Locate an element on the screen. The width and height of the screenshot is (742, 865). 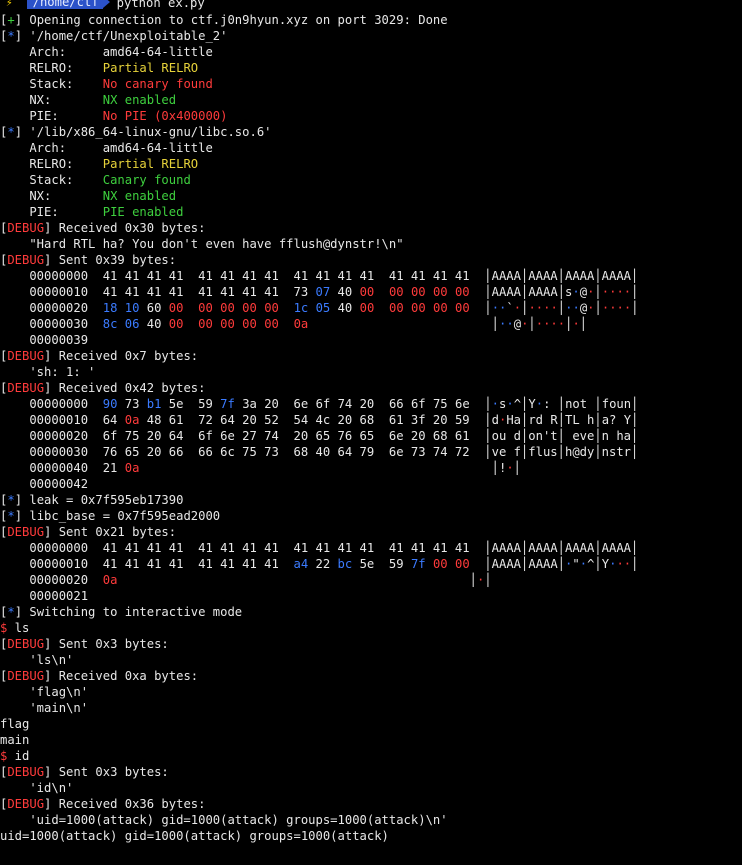
terminal-text: 7f is located at coordinates (227, 404).